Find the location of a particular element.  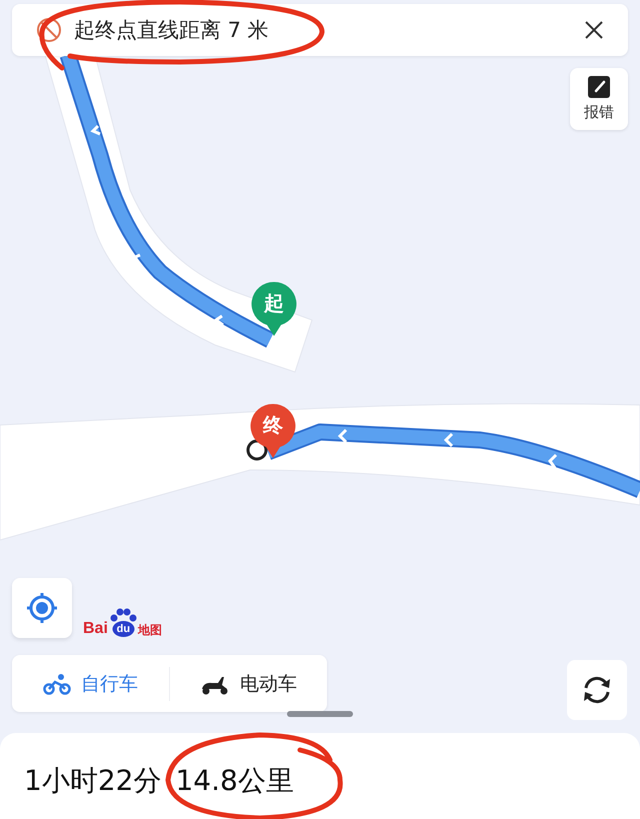

drag-handle is located at coordinates (320, 714).